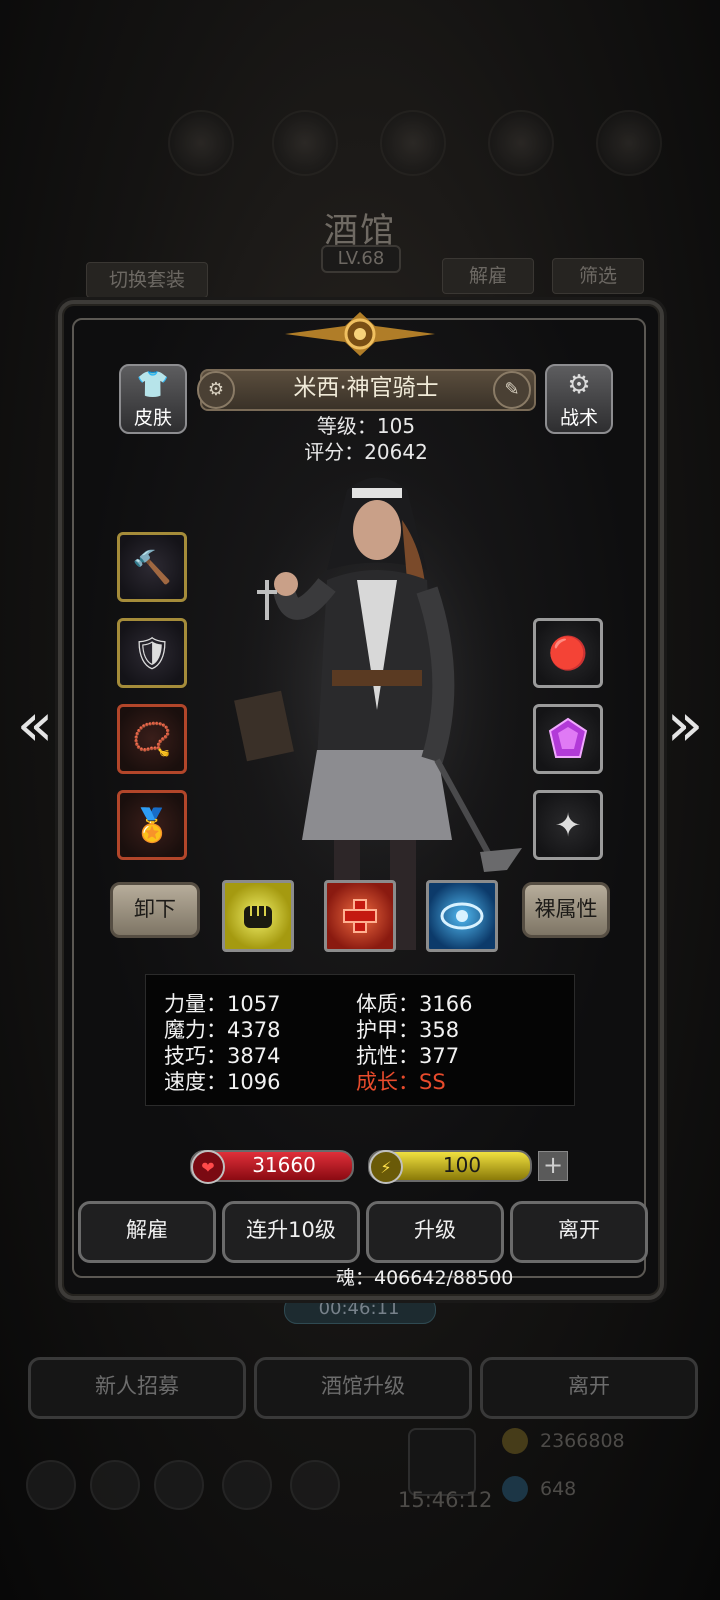  I want to click on skin-button: 👕 皮肤, so click(153, 399).